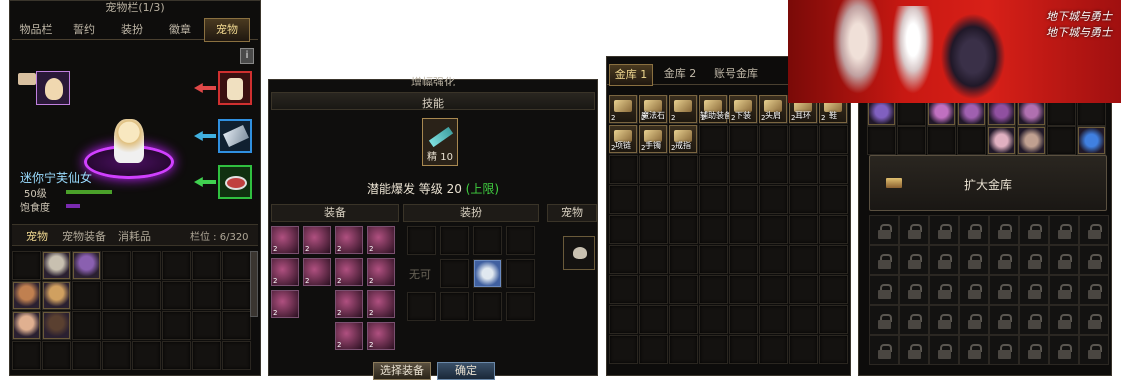  Describe the element at coordinates (440, 142) in the screenshot. I see `skill-item-slot: 精 10` at that location.